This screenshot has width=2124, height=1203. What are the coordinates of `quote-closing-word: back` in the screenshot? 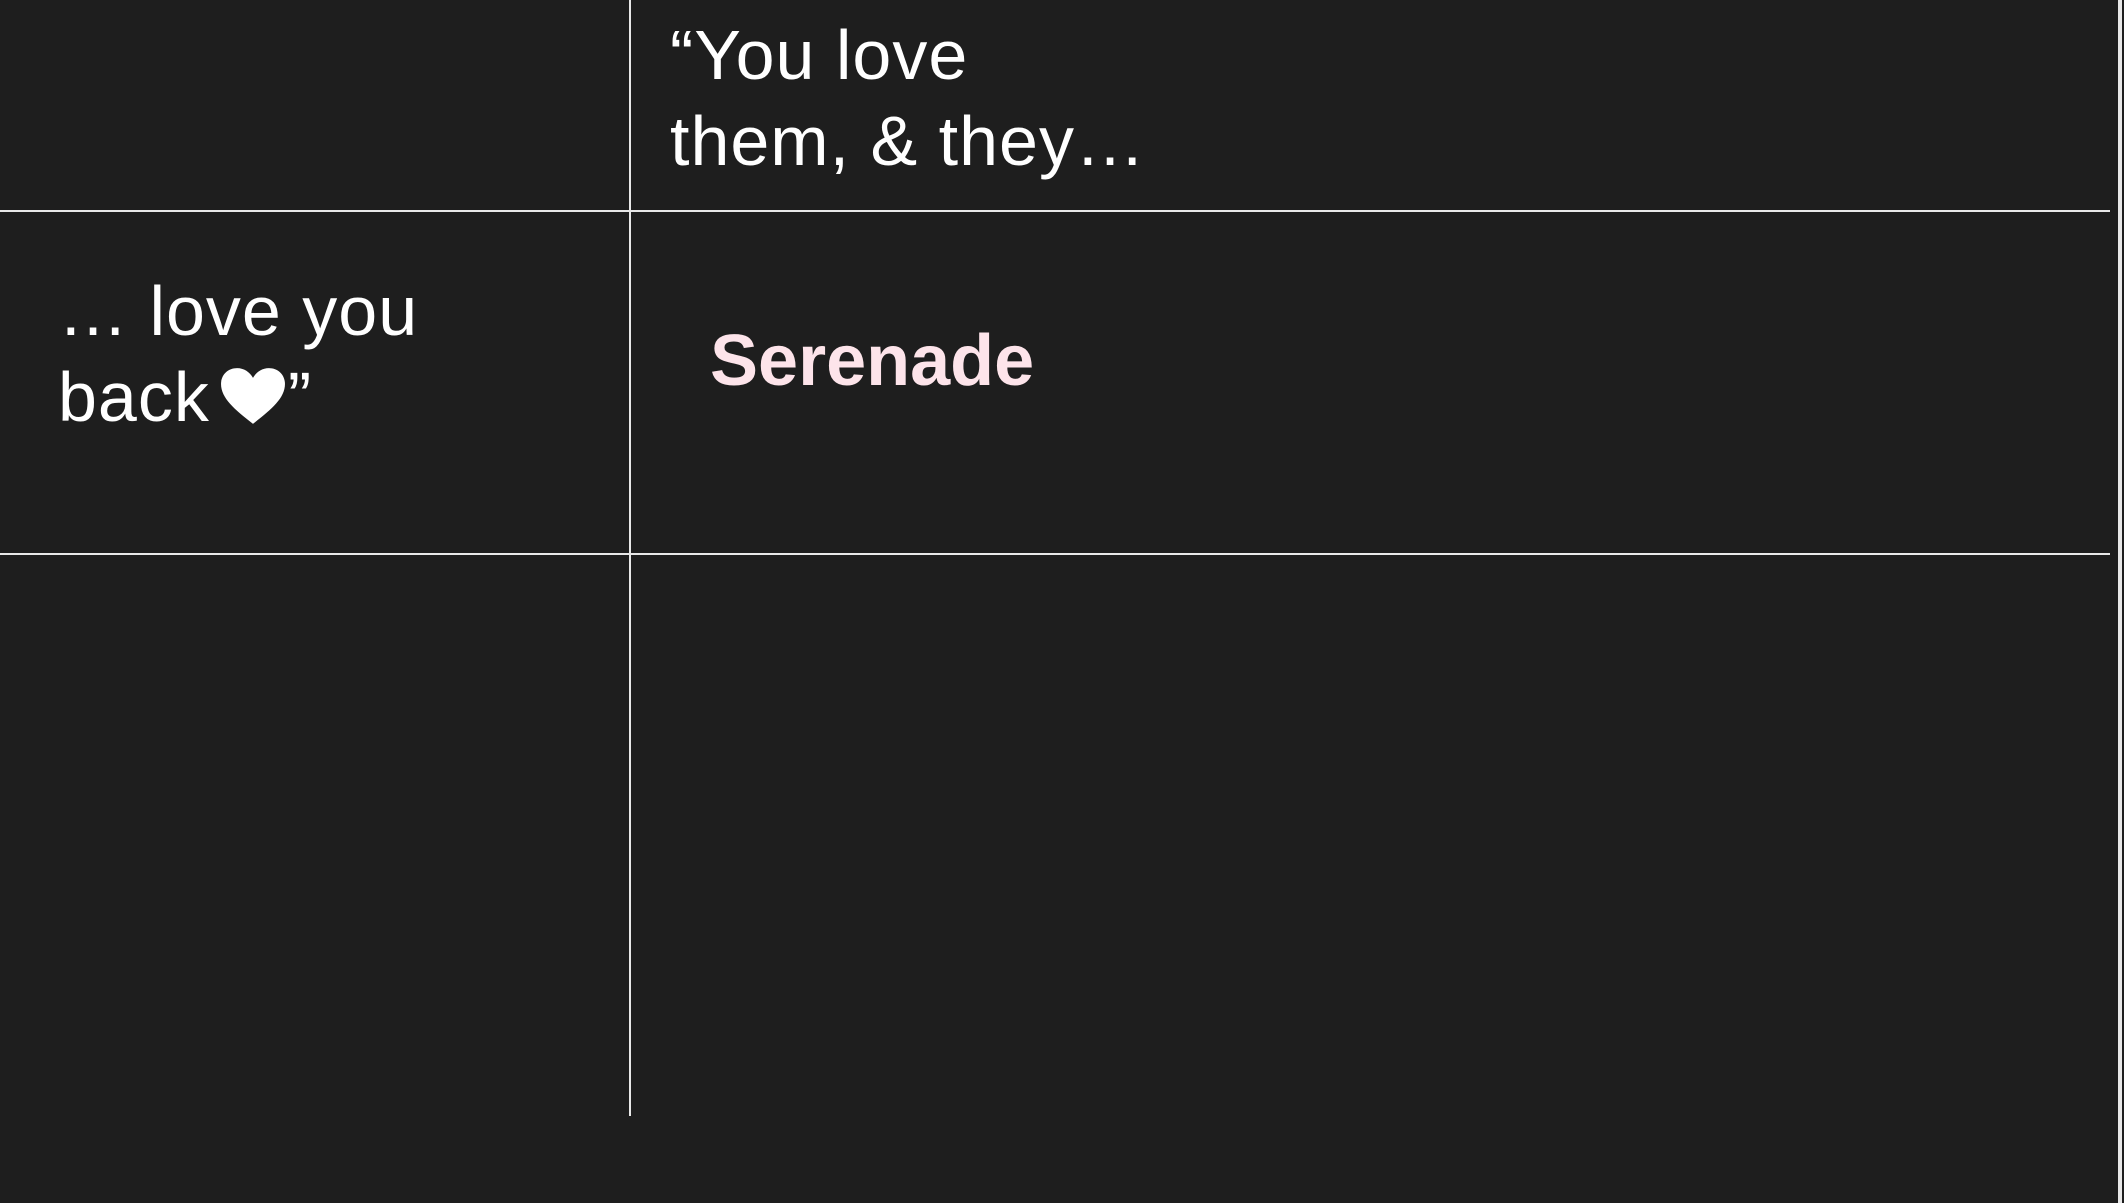 It's located at (134, 397).